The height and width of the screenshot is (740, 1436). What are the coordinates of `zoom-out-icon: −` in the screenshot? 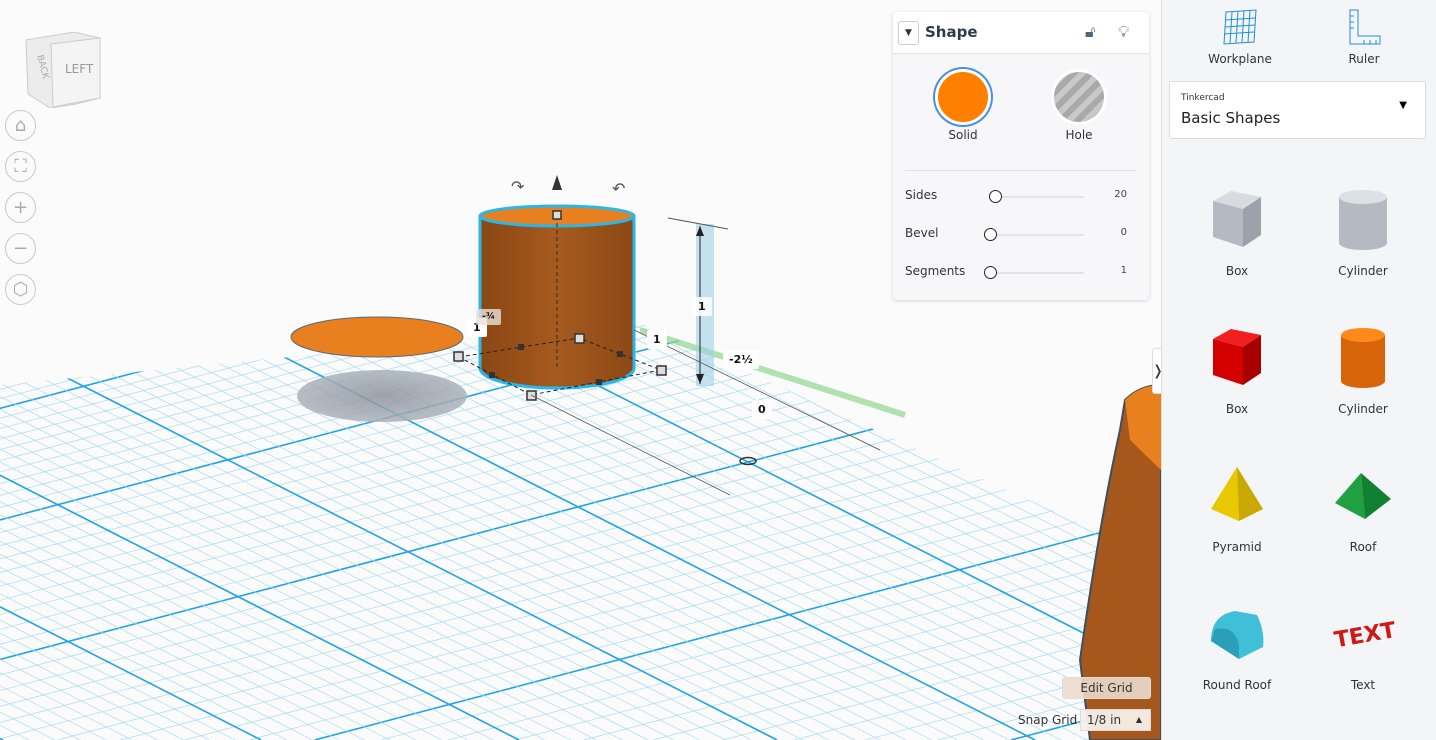 It's located at (20, 248).